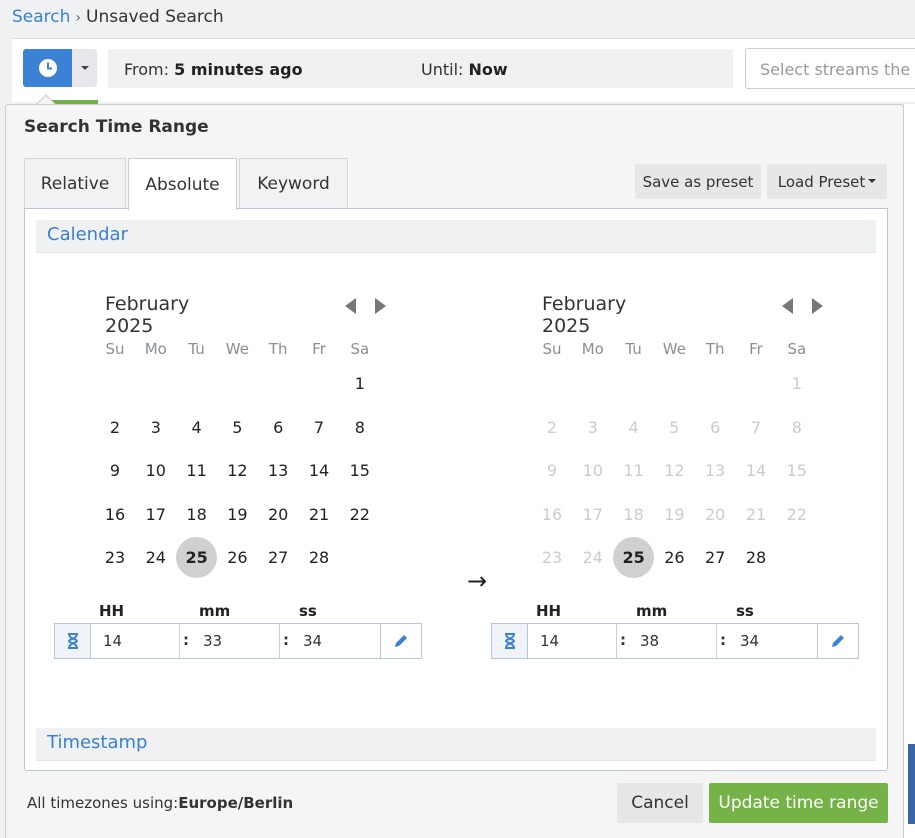 The width and height of the screenshot is (915, 838). What do you see at coordinates (715, 557) in the screenshot?
I see `to-day-cell: 27` at bounding box center [715, 557].